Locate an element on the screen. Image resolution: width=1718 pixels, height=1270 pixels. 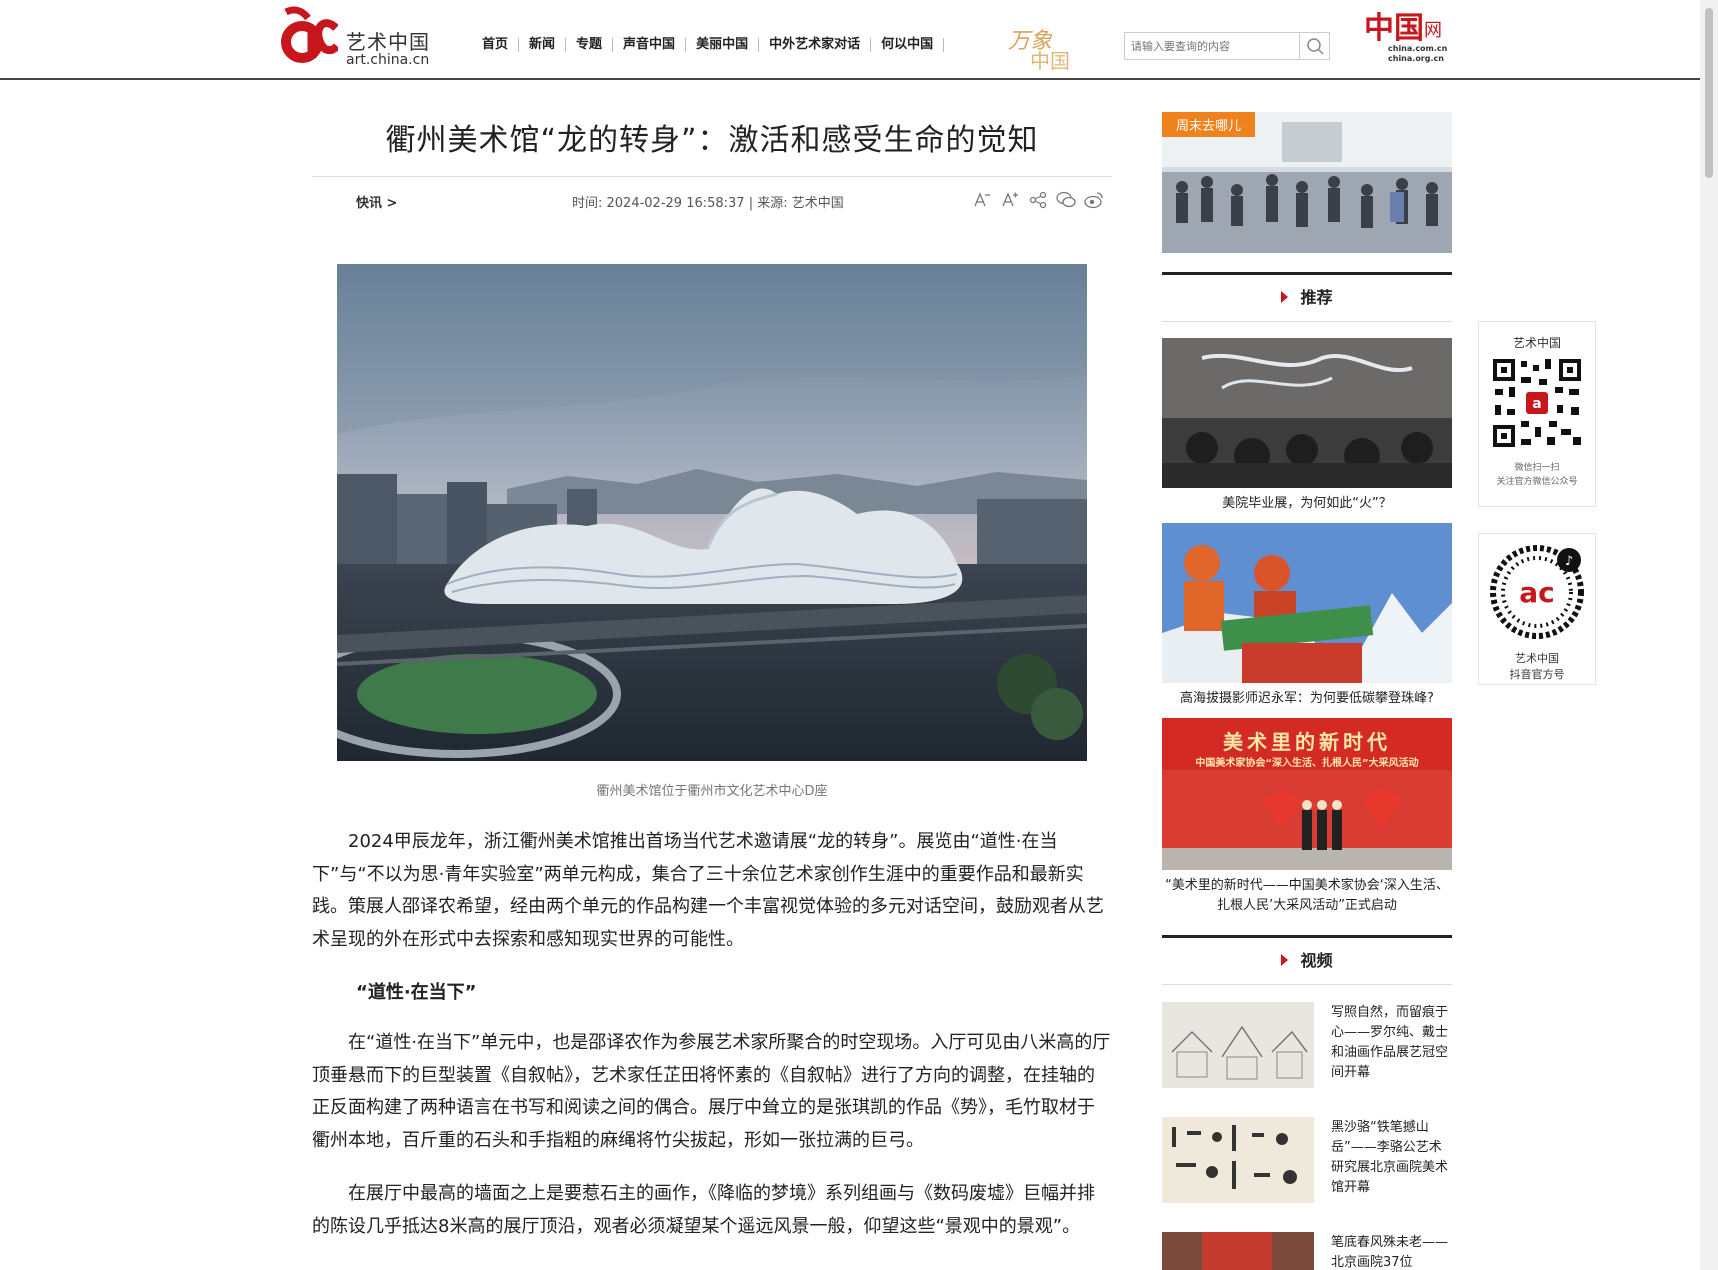
nav-beautiful-china: 美丽中国 is located at coordinates (723, 45).